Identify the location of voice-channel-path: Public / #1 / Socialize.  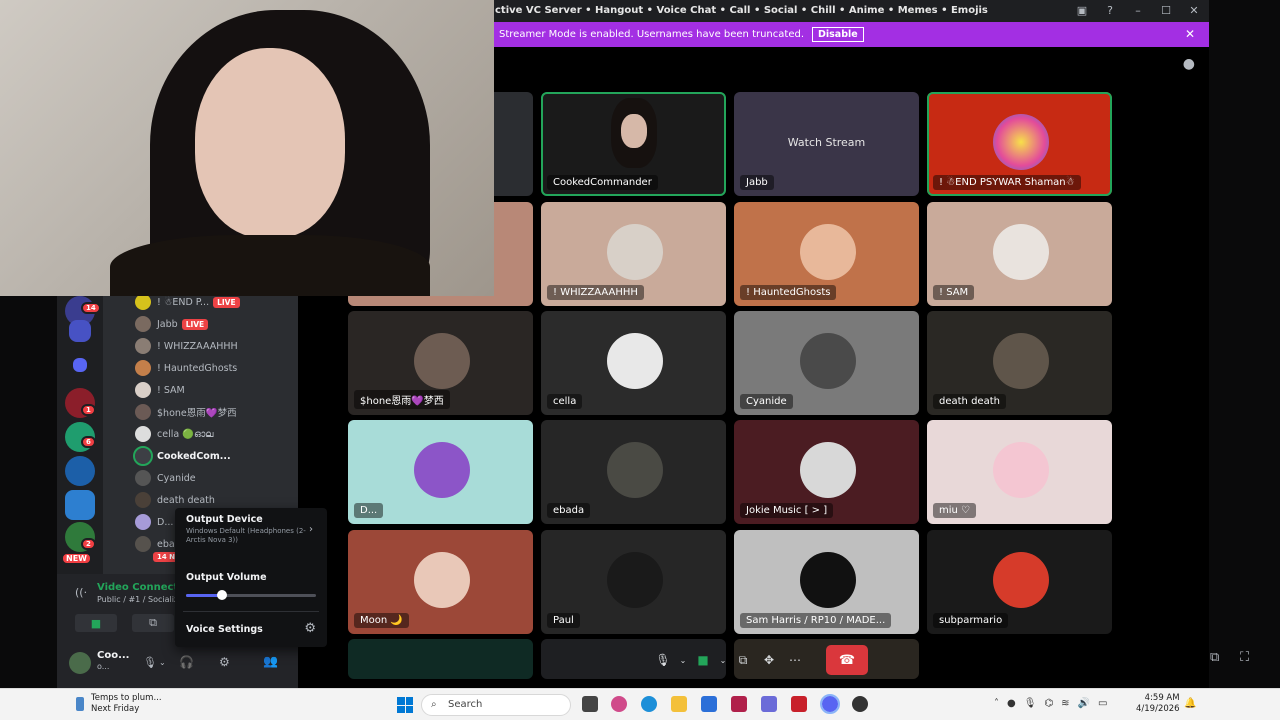
(140, 599).